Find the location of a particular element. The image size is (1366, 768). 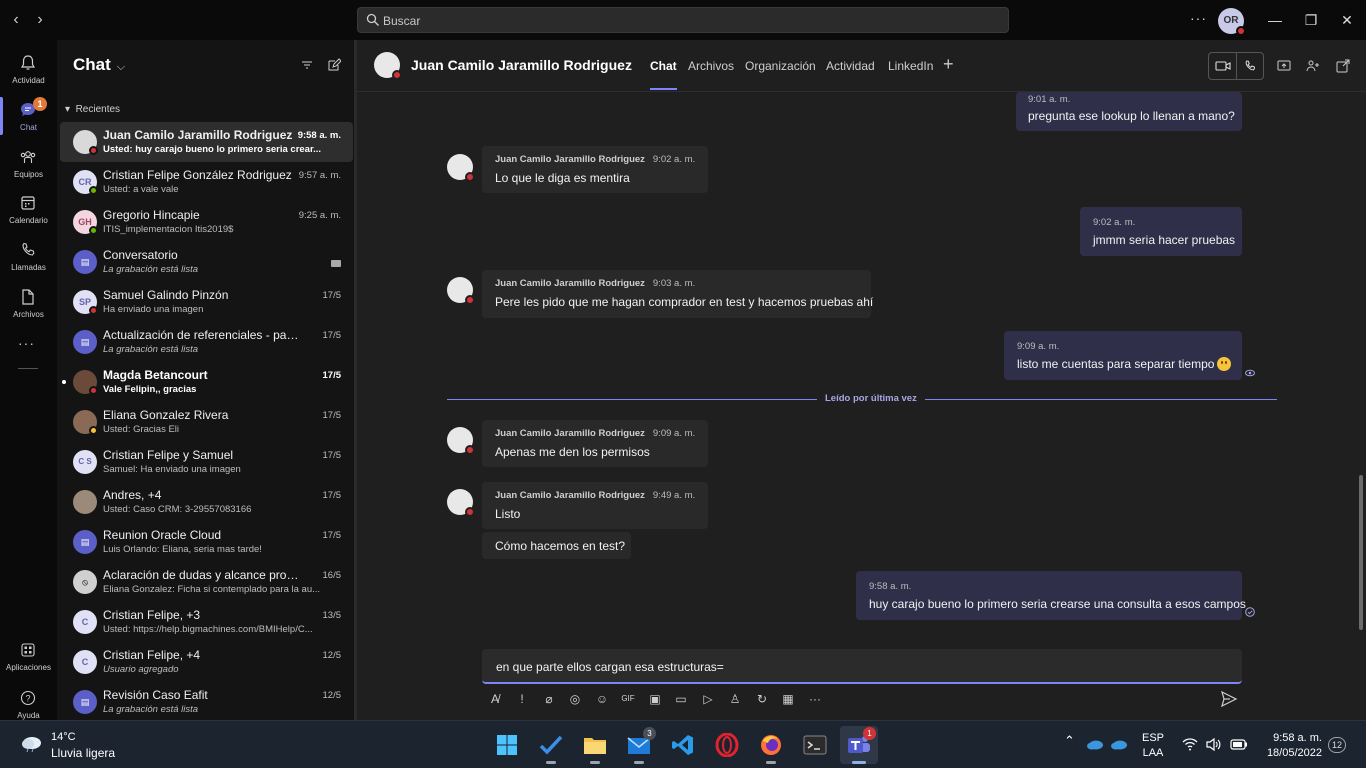

back-arrow-icon: ‹ is located at coordinates (16, 20).